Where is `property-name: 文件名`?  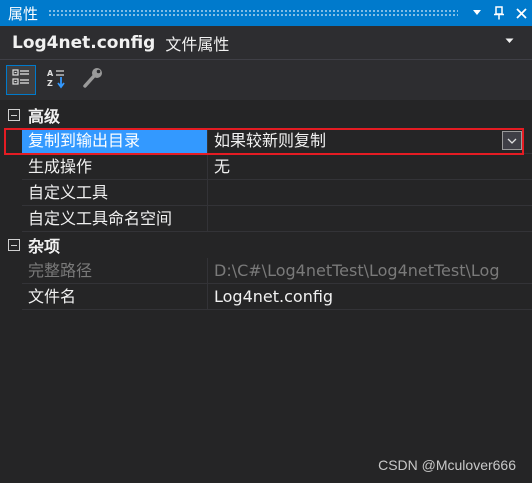
property-name: 文件名 is located at coordinates (115, 297).